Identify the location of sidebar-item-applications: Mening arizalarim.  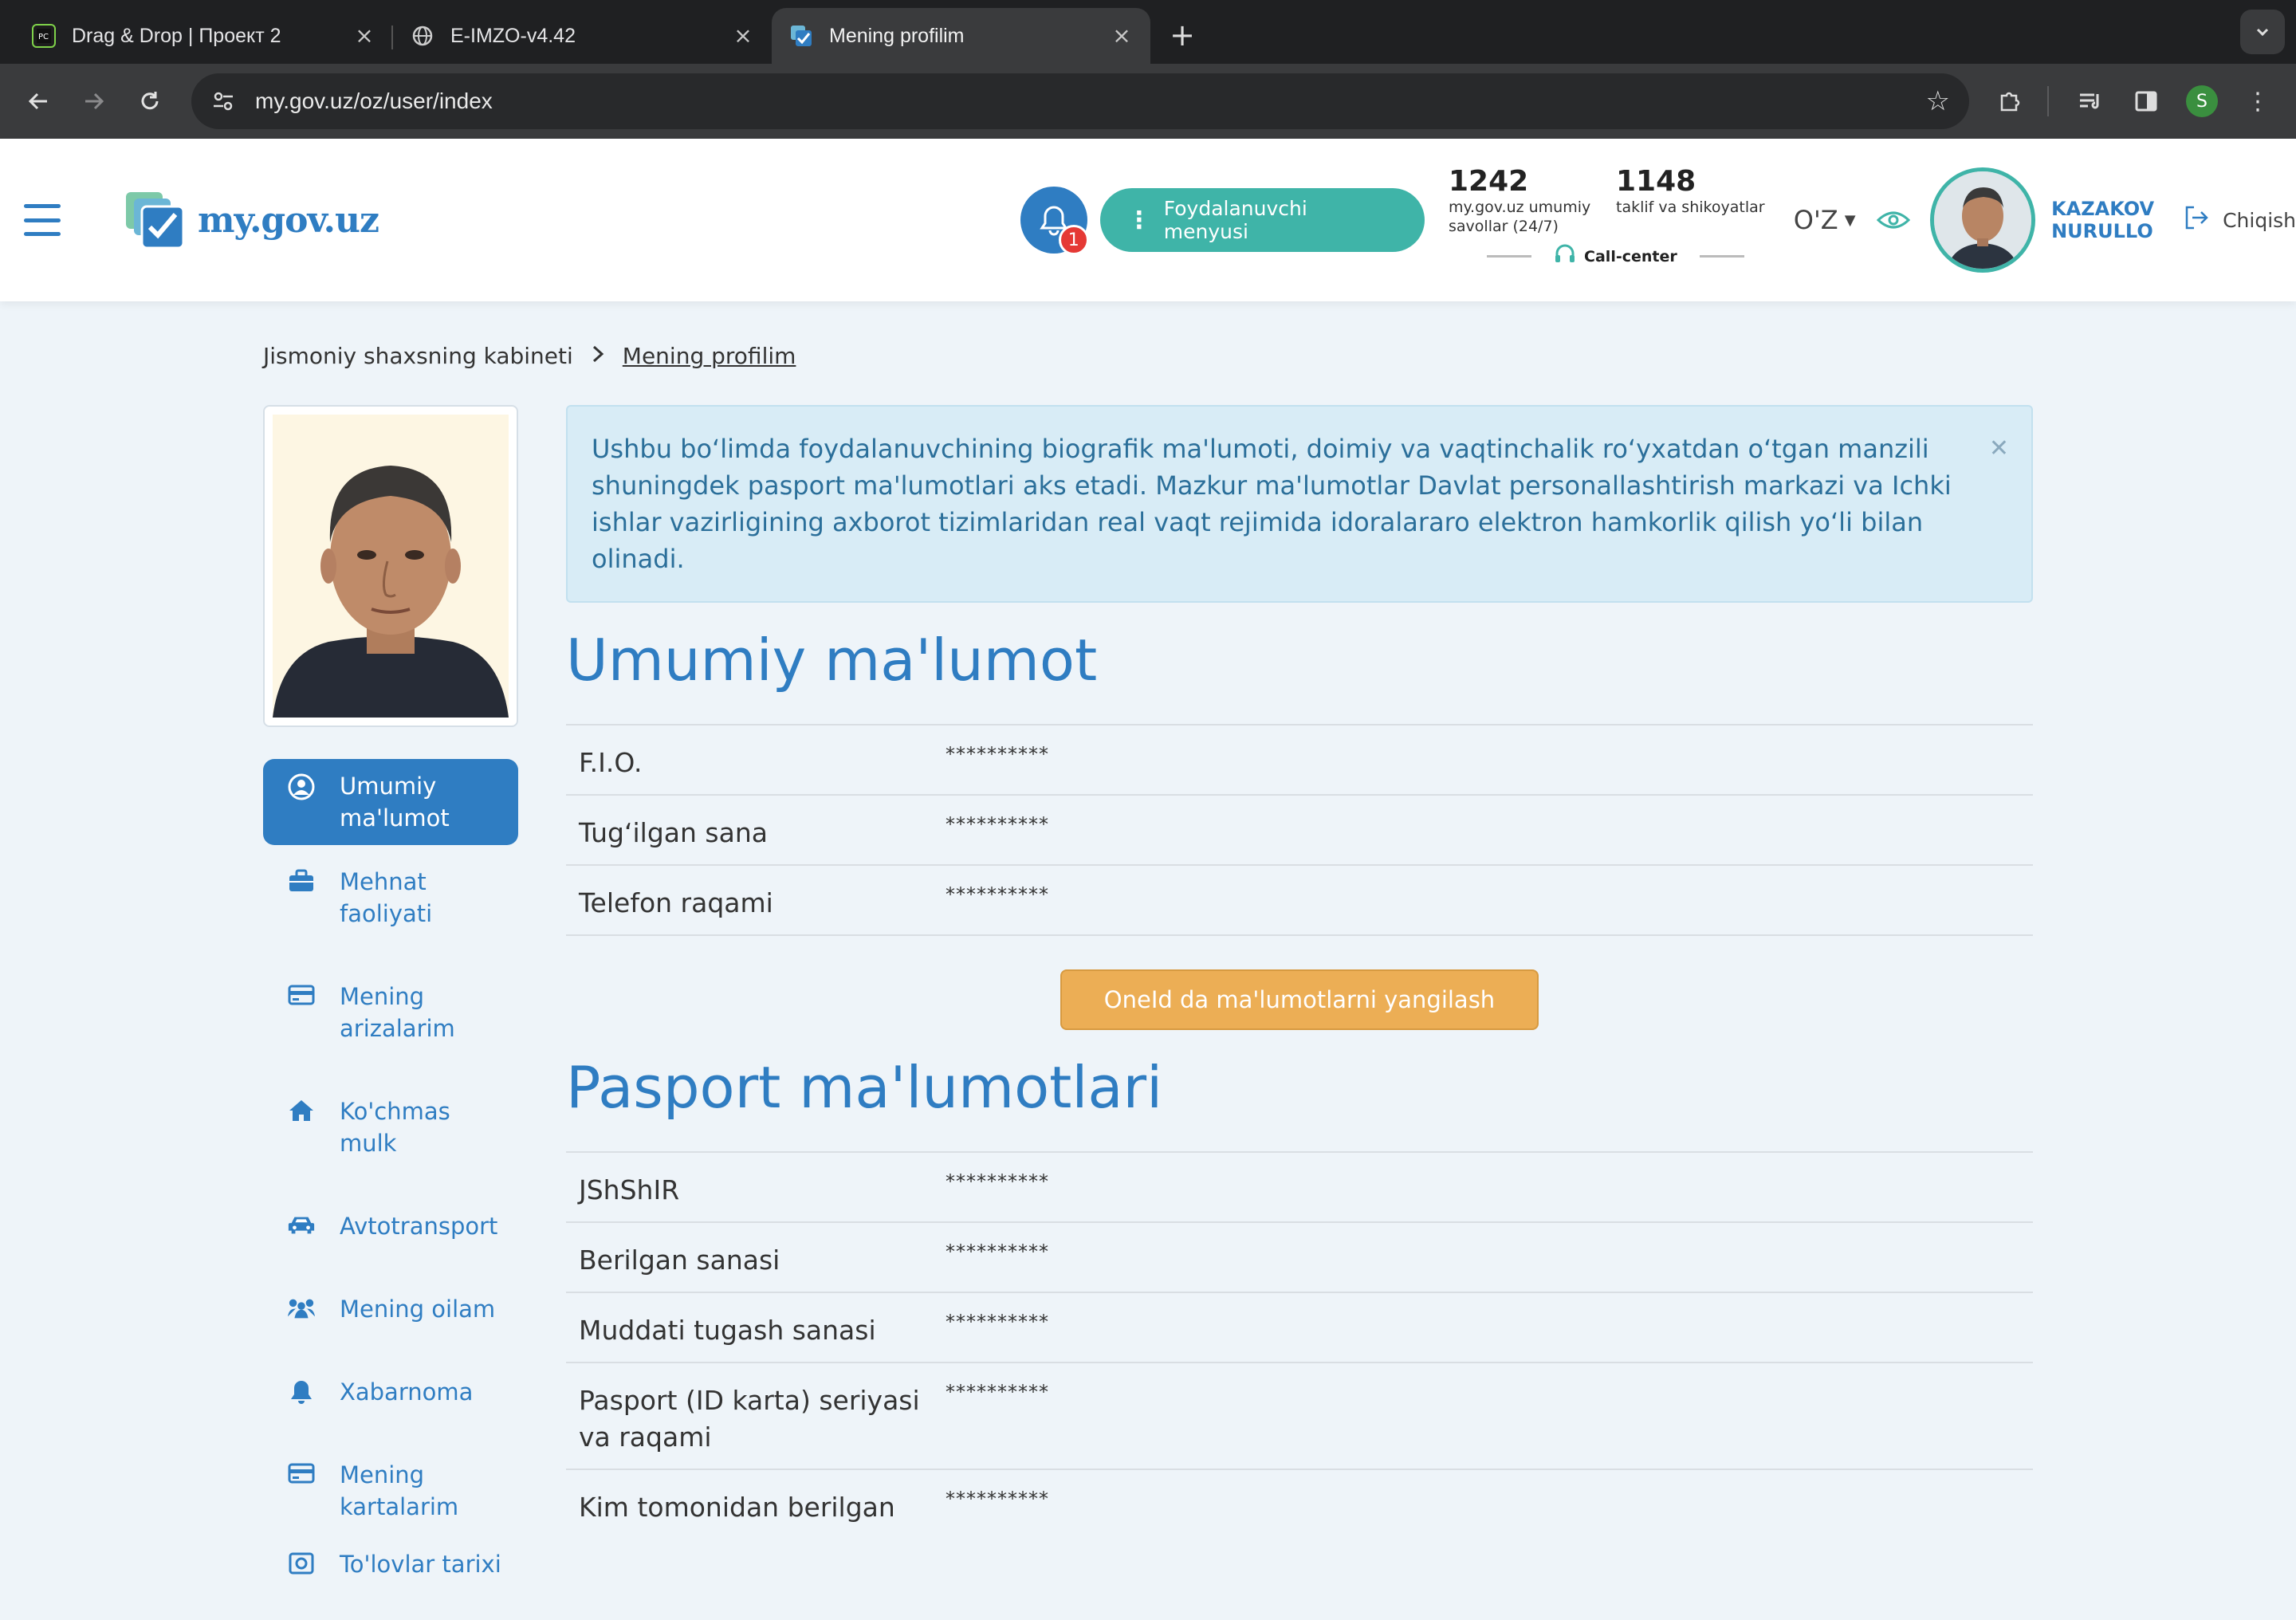
(390, 1012).